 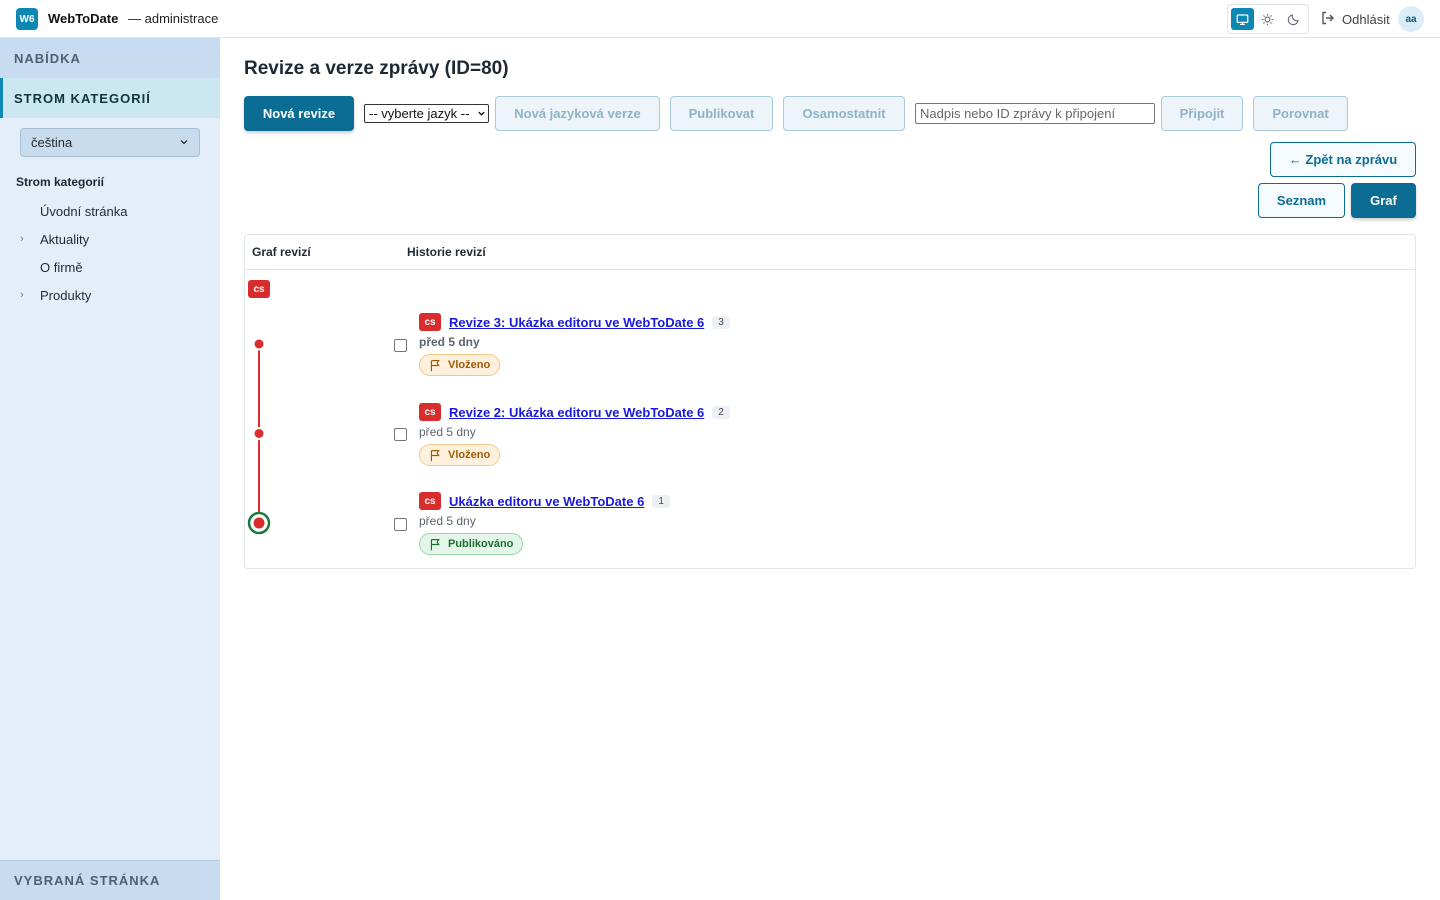 What do you see at coordinates (1328, 19) in the screenshot?
I see `logout-icon` at bounding box center [1328, 19].